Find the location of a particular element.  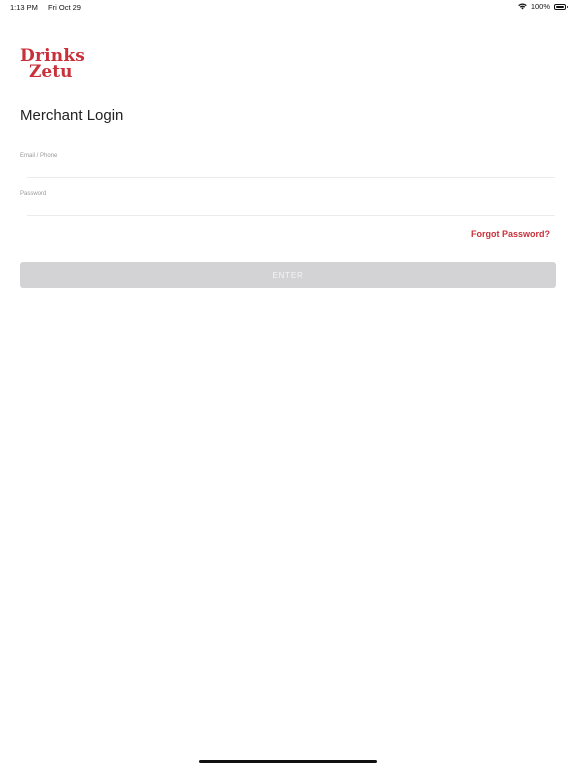

battery-percent: 100% is located at coordinates (540, 6).